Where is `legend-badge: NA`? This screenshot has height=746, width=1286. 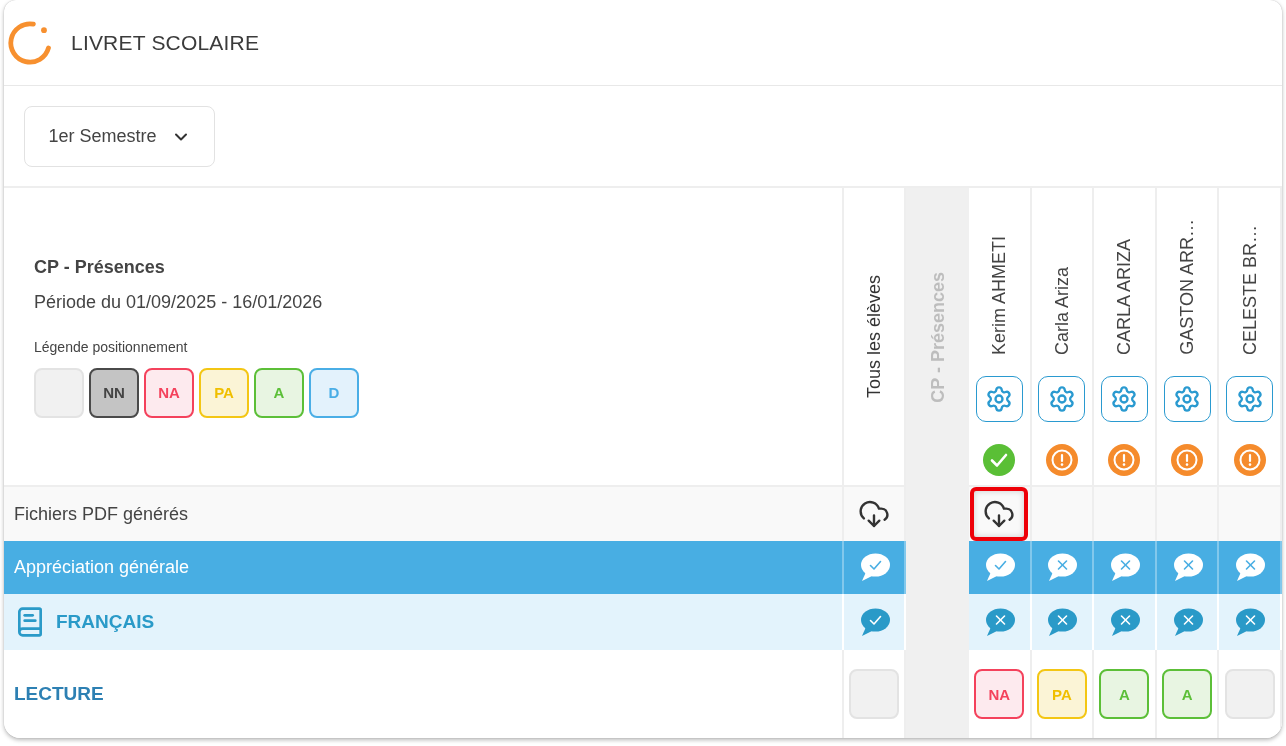
legend-badge: NA is located at coordinates (169, 392).